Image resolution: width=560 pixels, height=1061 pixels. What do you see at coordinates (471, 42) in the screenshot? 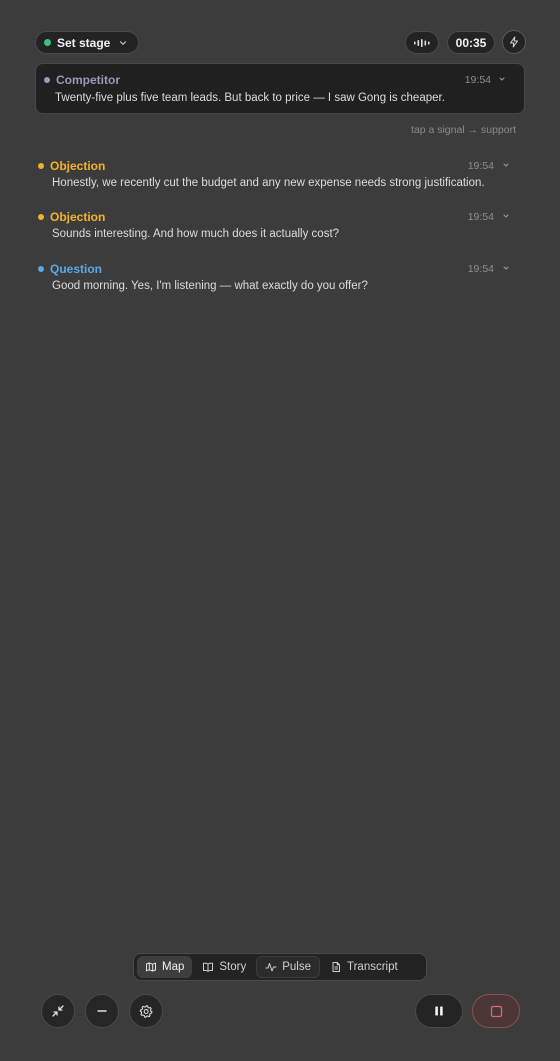
I see `call-timer: 00:35` at bounding box center [471, 42].